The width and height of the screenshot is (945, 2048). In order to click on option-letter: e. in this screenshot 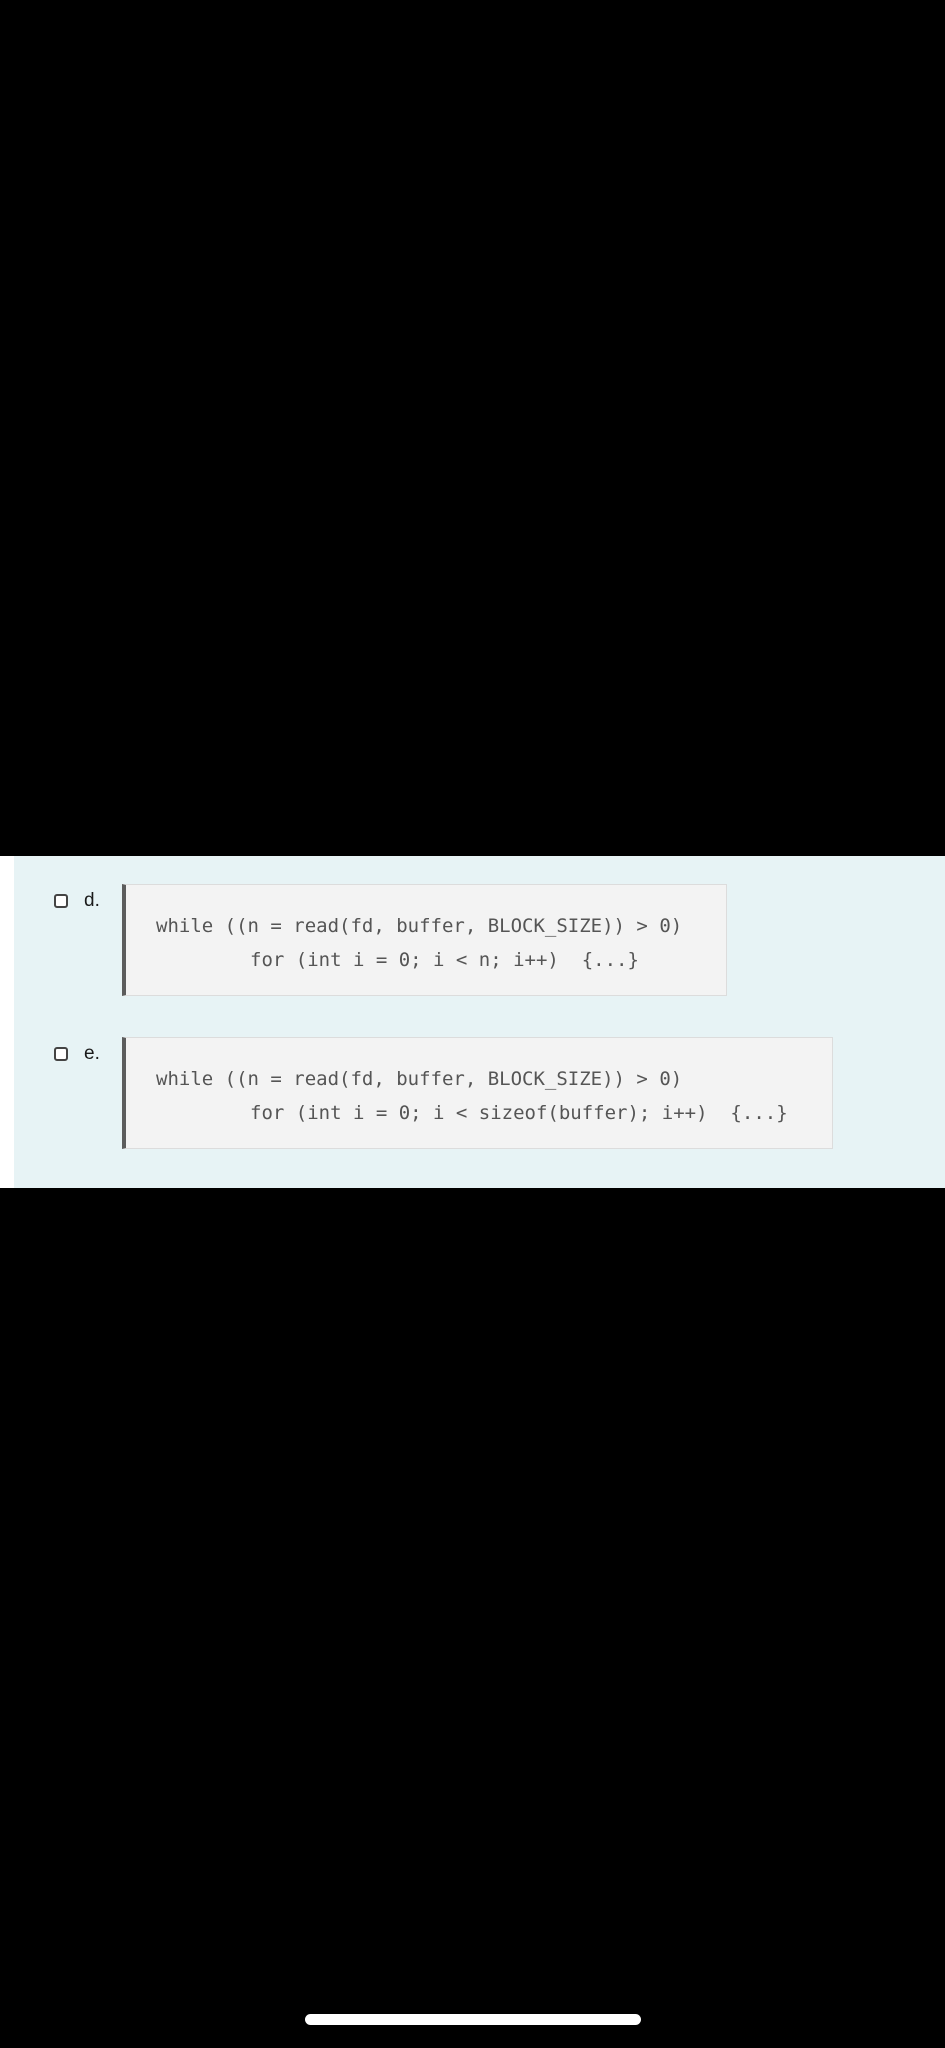, I will do `click(92, 1053)`.